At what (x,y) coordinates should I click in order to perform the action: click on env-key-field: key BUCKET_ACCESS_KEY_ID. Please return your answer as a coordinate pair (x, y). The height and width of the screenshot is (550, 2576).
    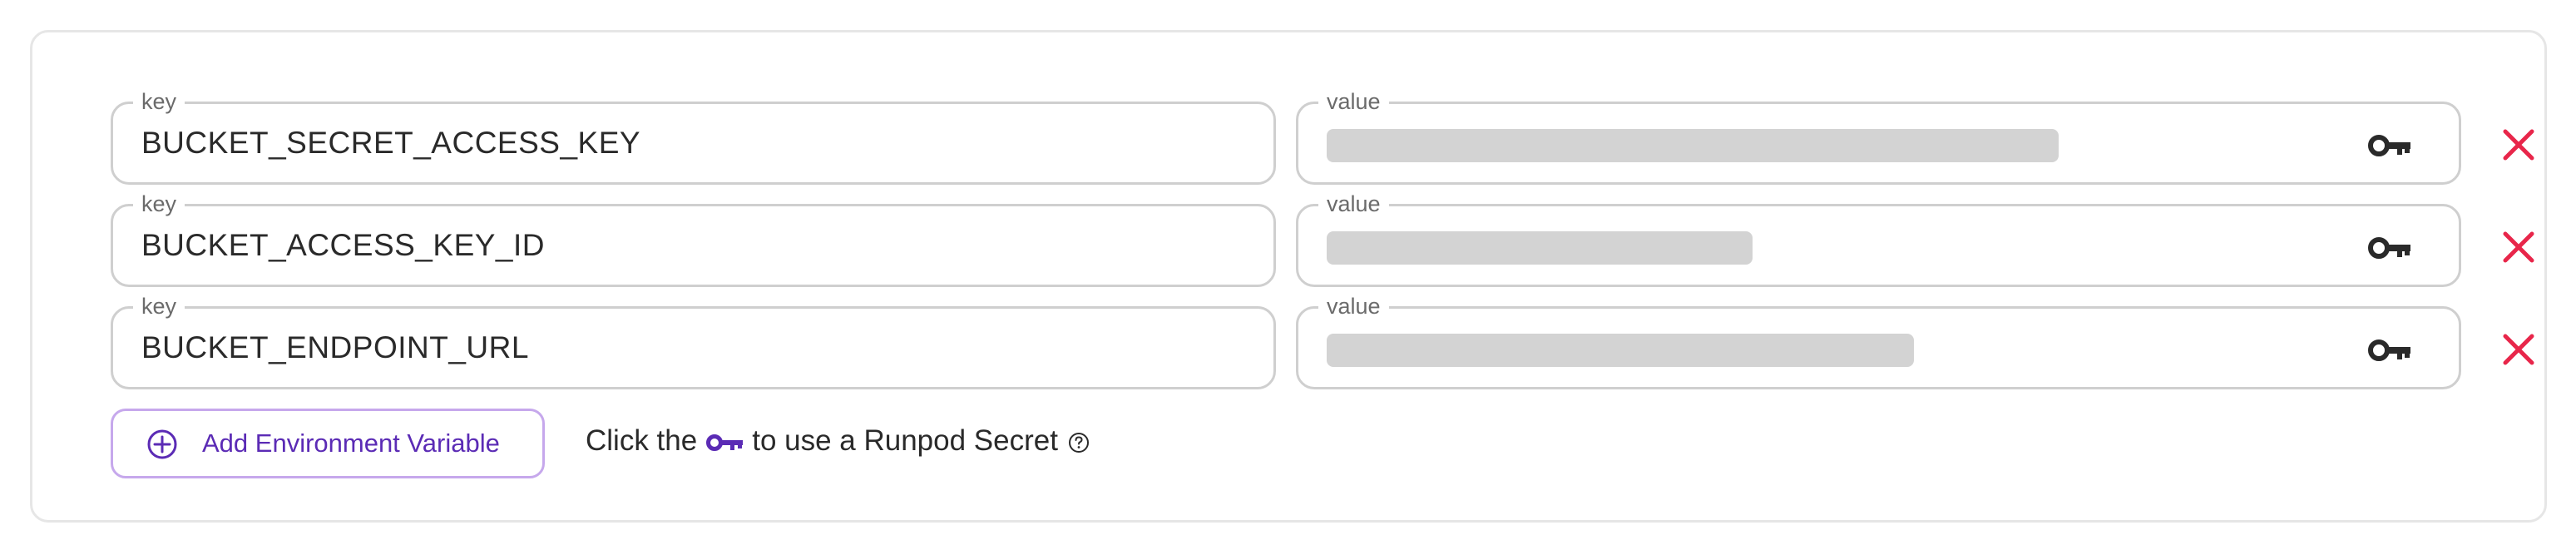
    Looking at the image, I should click on (693, 239).